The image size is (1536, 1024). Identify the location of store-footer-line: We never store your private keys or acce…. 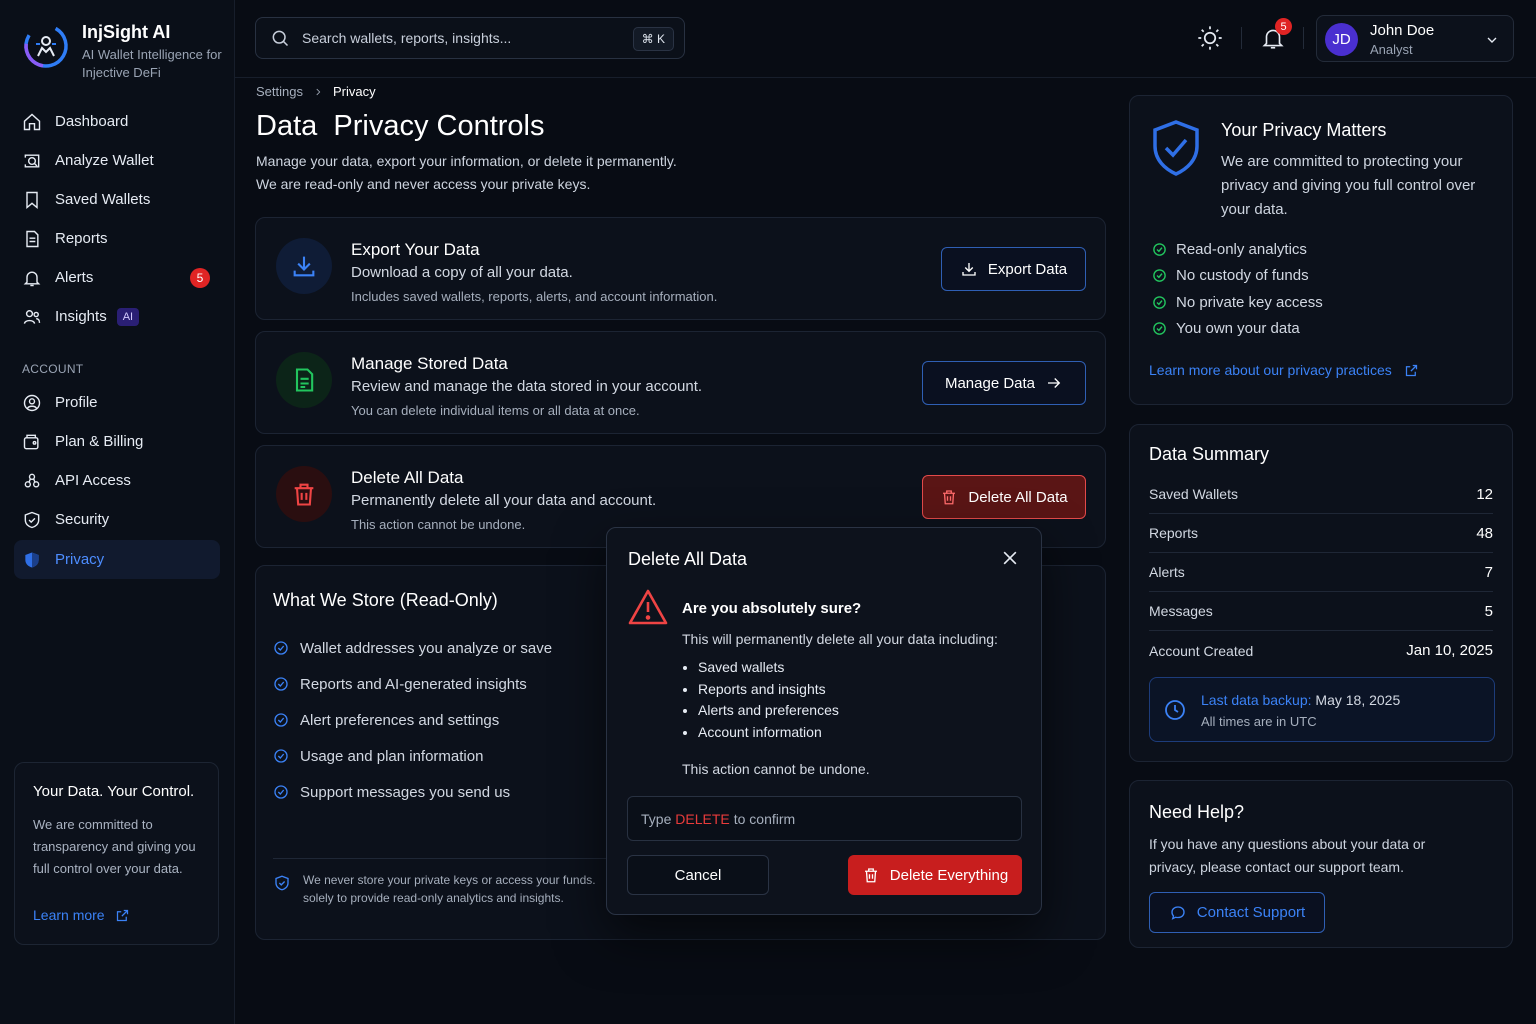
(449, 880).